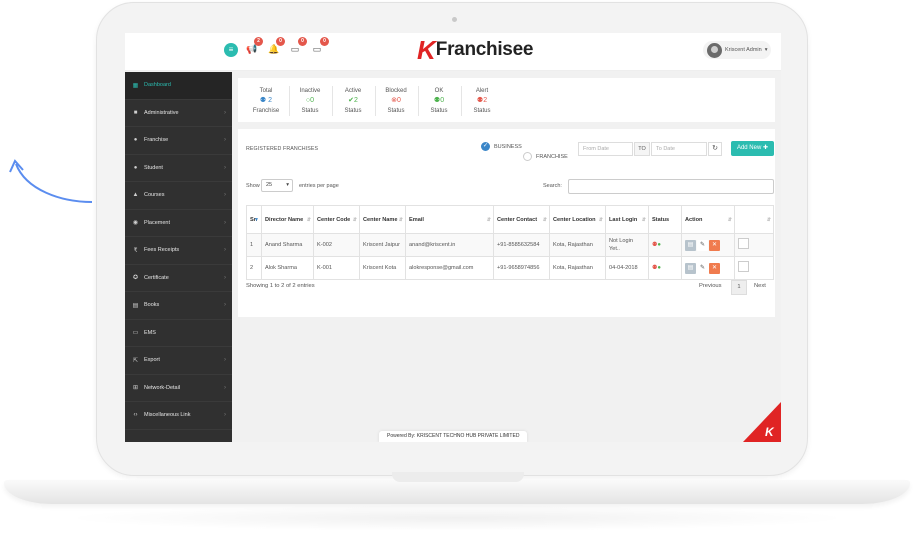 The height and width of the screenshot is (535, 914). What do you see at coordinates (178, 388) in the screenshot?
I see `sidebar-item-network-detail: ⊞ Network-Detail ›` at bounding box center [178, 388].